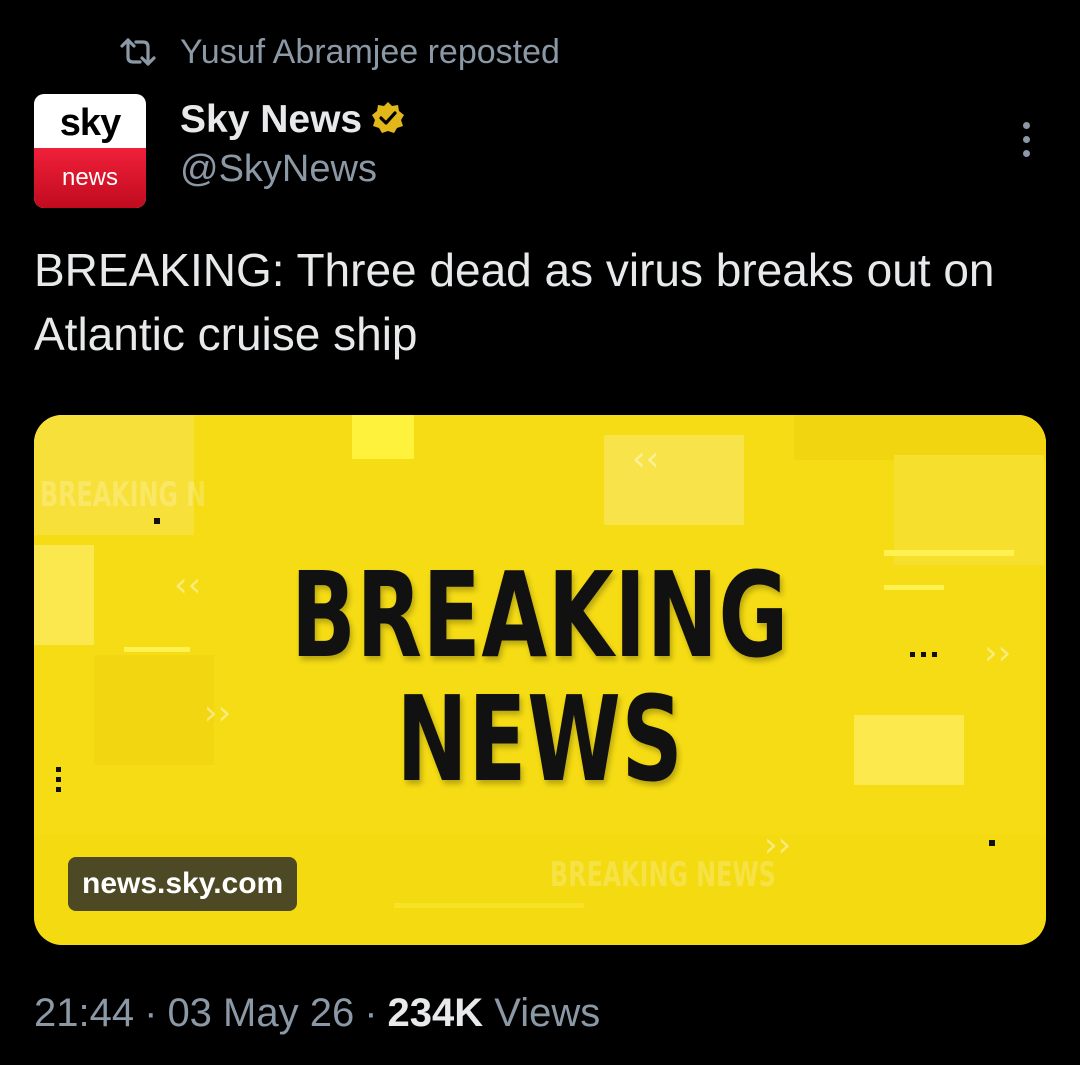 The width and height of the screenshot is (1080, 1065). Describe the element at coordinates (435, 1012) in the screenshot. I see `views-count: 234K` at that location.